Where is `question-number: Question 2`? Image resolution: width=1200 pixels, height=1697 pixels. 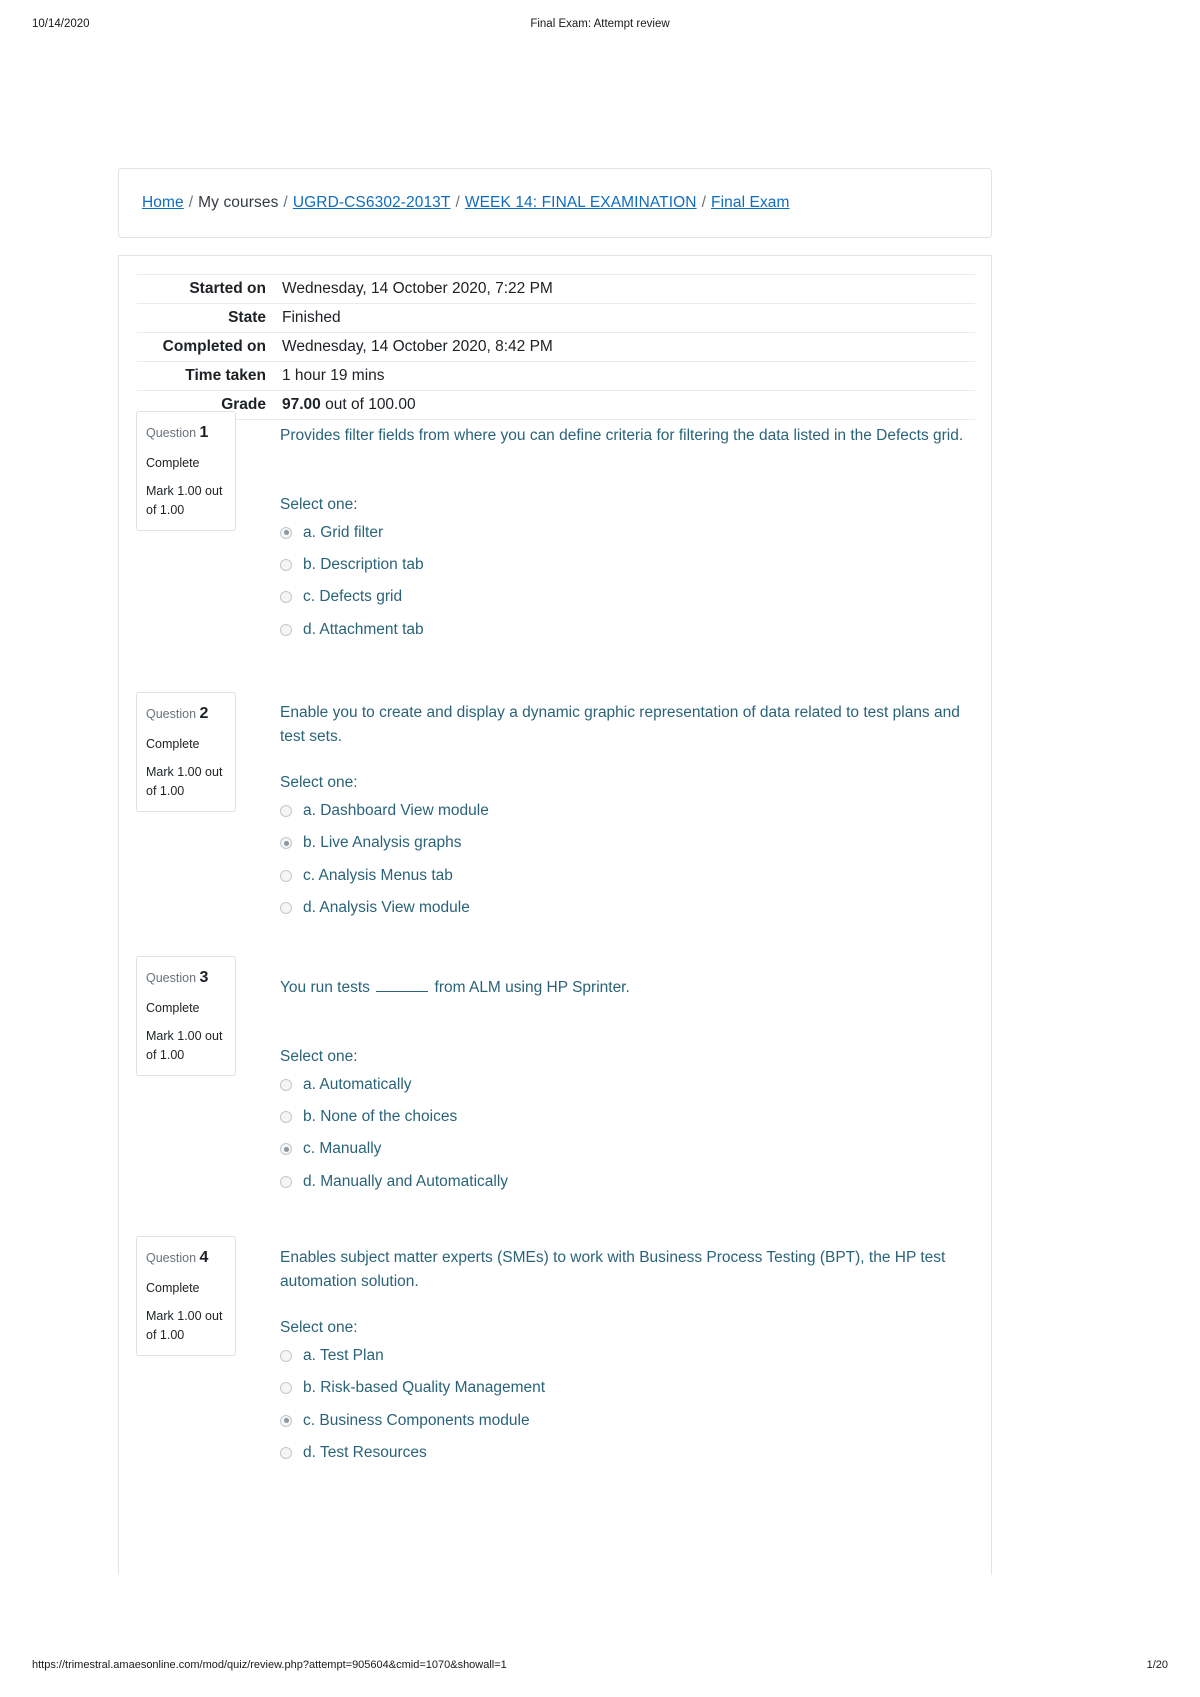 question-number: Question 2 is located at coordinates (177, 713).